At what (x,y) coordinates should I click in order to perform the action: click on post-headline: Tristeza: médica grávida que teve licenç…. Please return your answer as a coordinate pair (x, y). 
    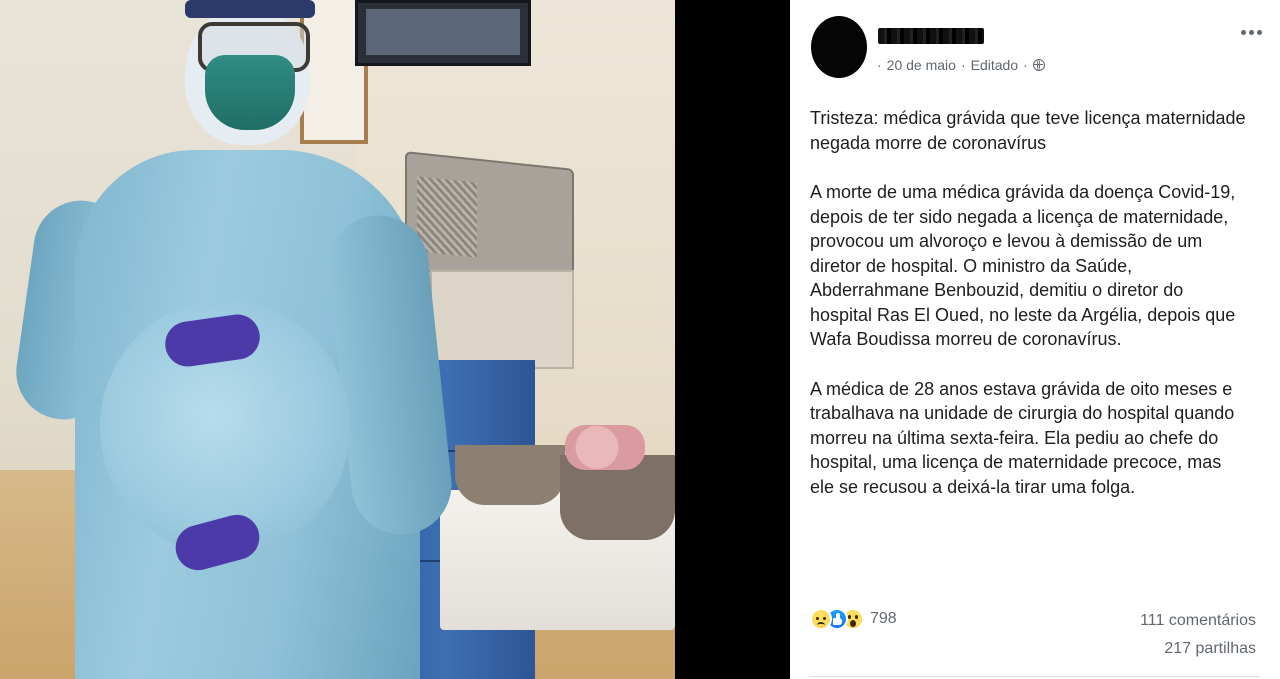
    Looking at the image, I should click on (1028, 130).